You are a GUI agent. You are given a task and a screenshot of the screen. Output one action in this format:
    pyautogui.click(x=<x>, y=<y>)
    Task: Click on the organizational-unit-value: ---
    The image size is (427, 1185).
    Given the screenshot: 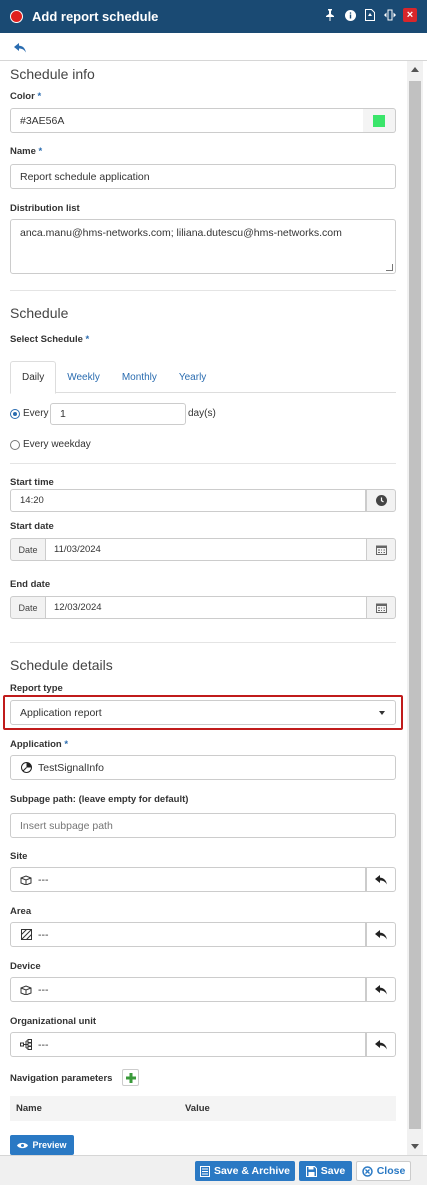 What is the action you would take?
    pyautogui.click(x=43, y=1044)
    